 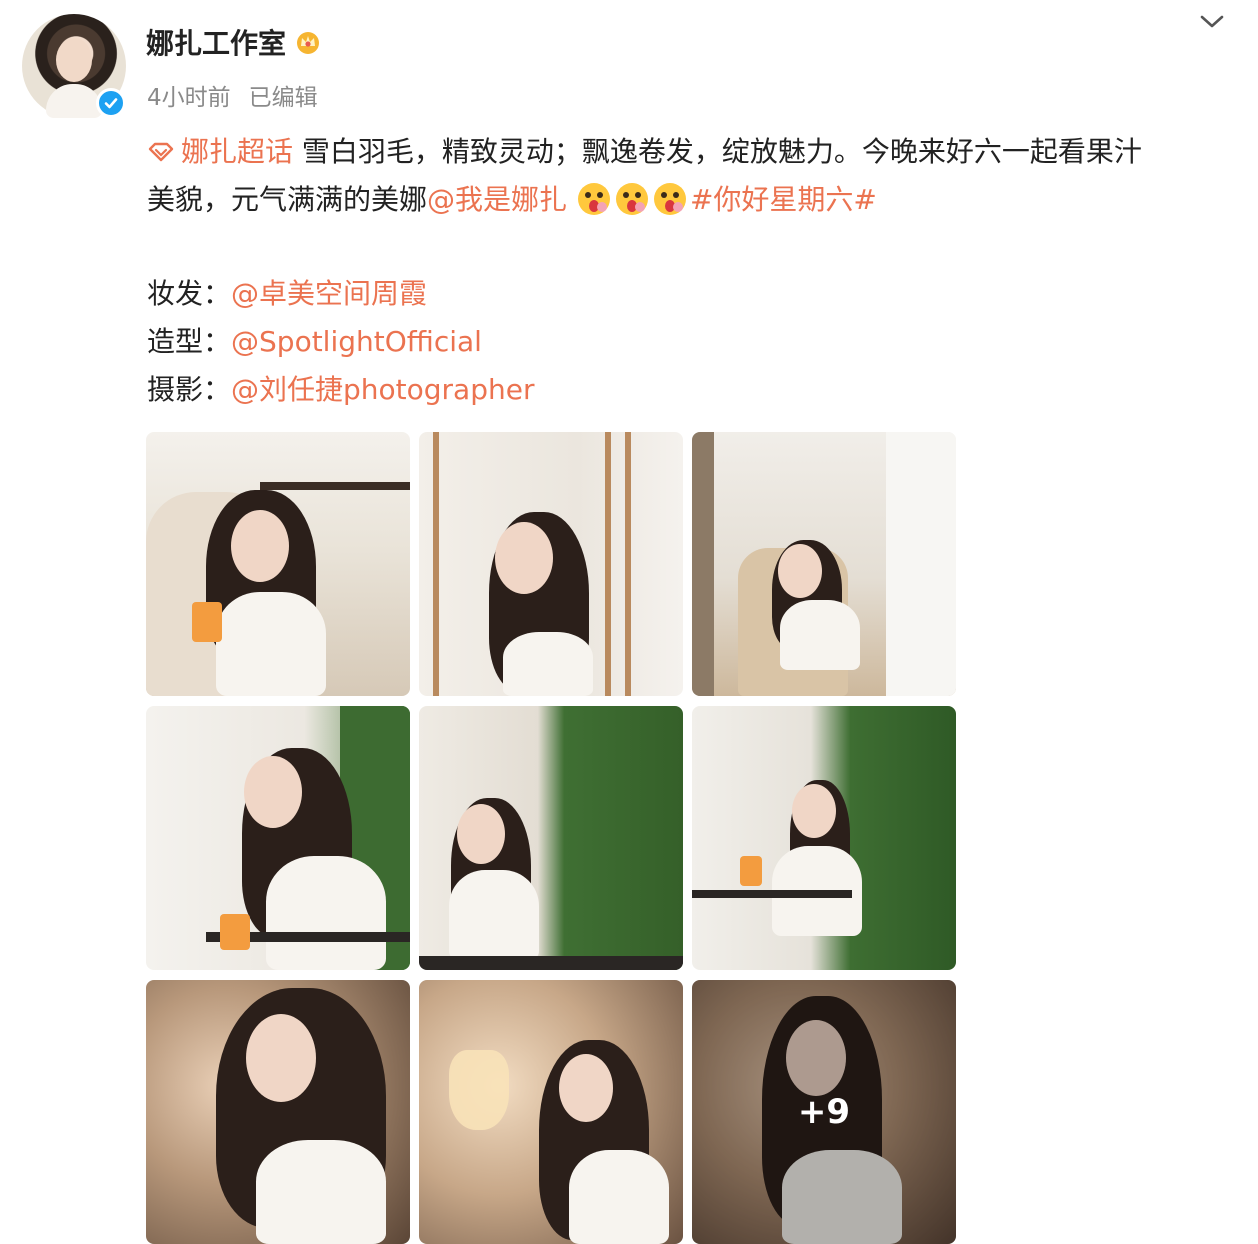 I want to click on credit-row-styling: 造型：@SpotlightOfficial, so click(x=340, y=342).